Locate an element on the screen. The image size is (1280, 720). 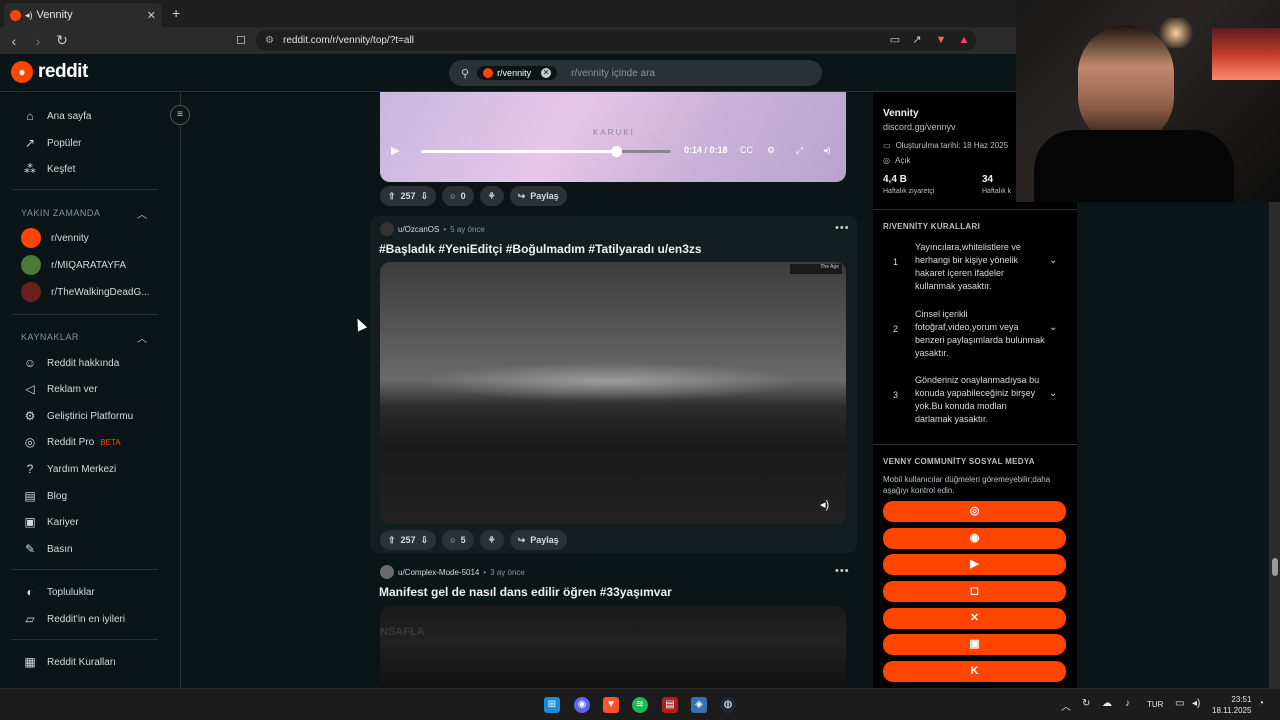
settings-app-icon: ◈ is located at coordinates (699, 705).